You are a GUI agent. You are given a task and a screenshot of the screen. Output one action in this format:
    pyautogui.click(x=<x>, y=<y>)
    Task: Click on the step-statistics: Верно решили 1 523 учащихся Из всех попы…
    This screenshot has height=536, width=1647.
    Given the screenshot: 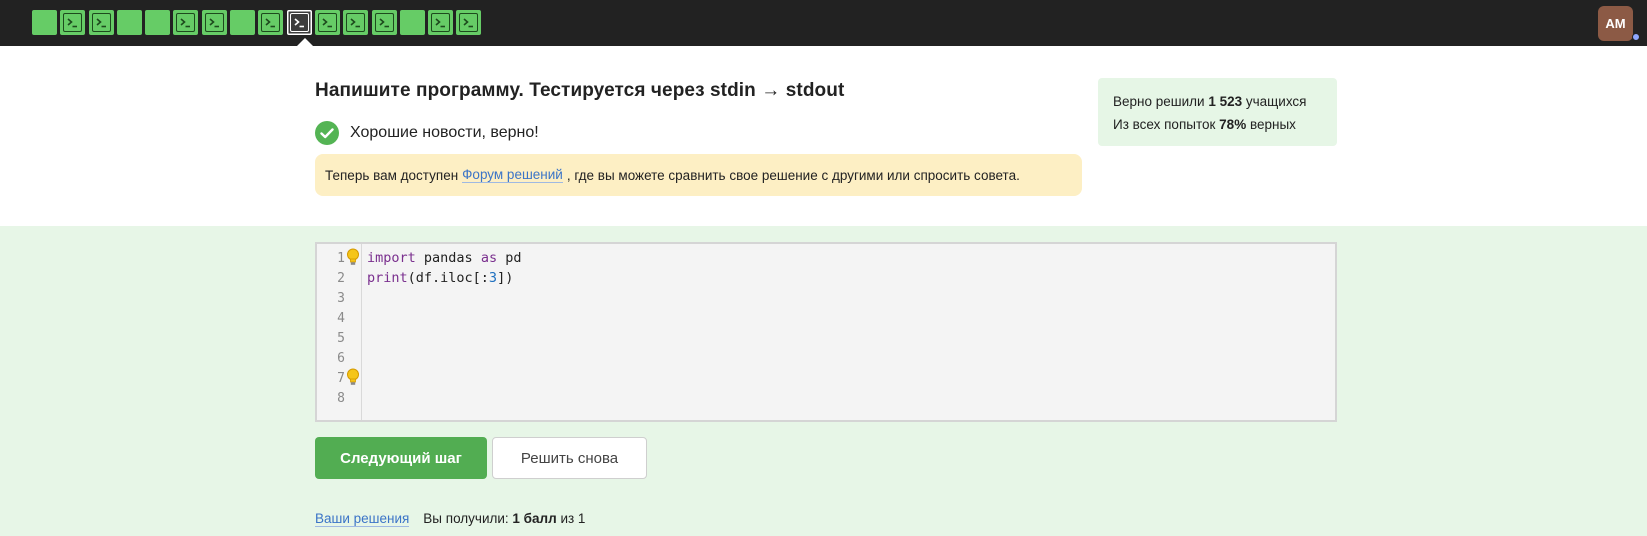 What is the action you would take?
    pyautogui.click(x=1217, y=112)
    